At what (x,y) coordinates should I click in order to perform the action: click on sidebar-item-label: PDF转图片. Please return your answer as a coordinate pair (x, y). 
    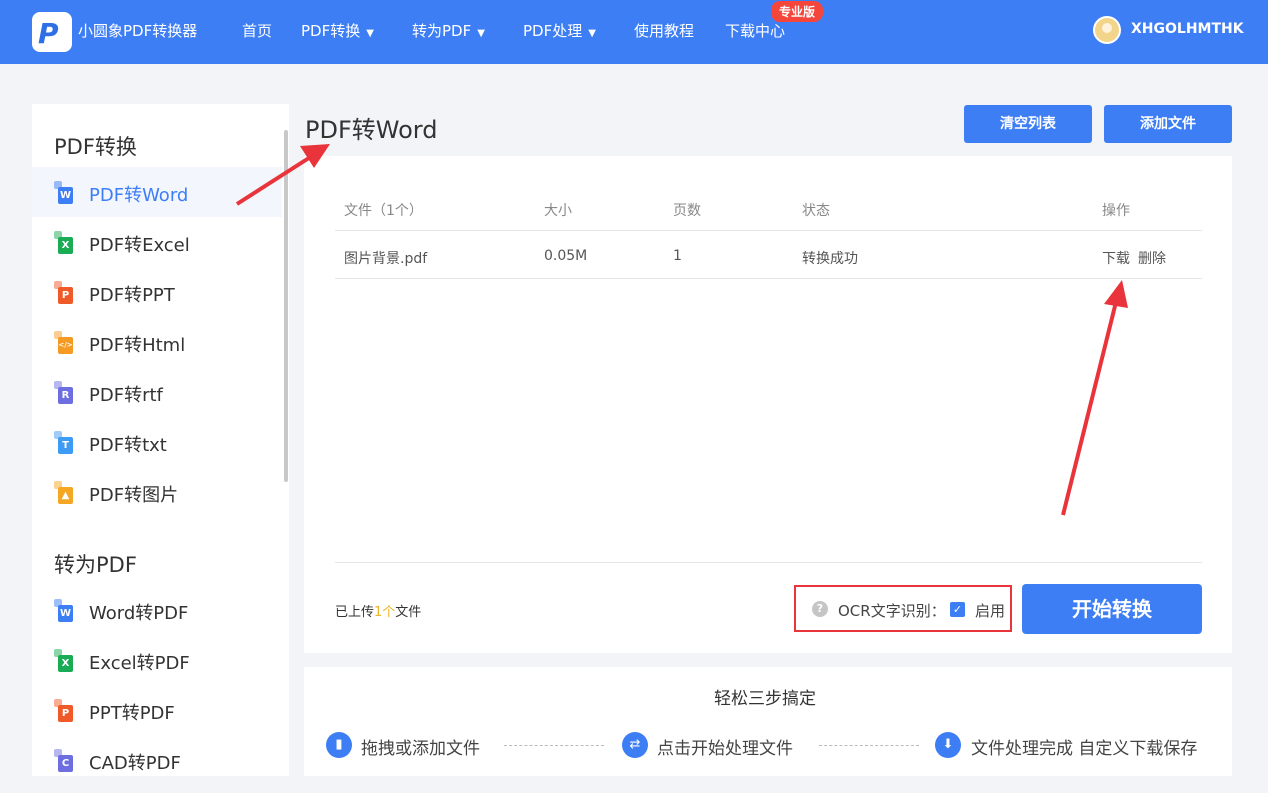
    Looking at the image, I should click on (134, 495).